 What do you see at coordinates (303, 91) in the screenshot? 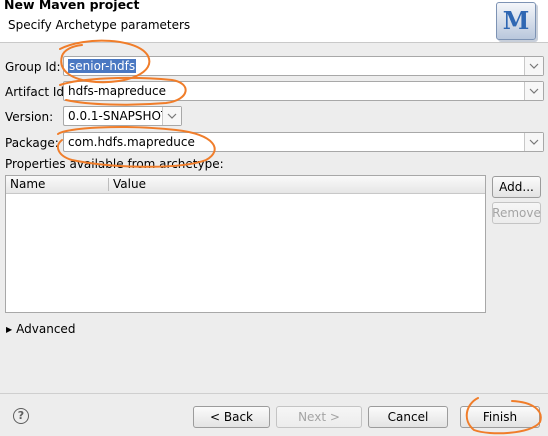
I see `artifact-id-combo: hdfs-mapreduce` at bounding box center [303, 91].